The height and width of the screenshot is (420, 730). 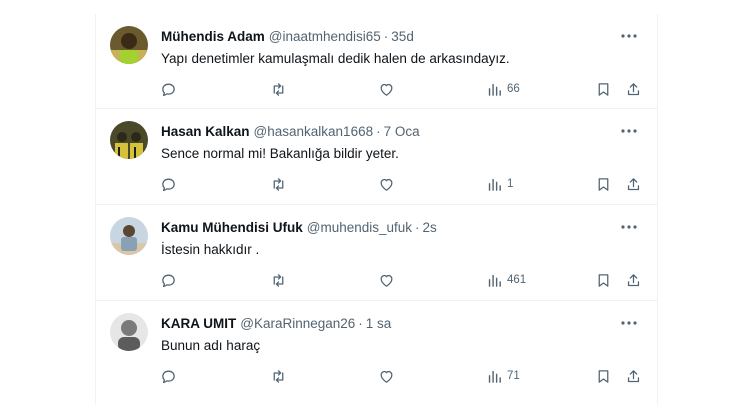 What do you see at coordinates (205, 131) in the screenshot?
I see `author-name: Hasan Kalkan` at bounding box center [205, 131].